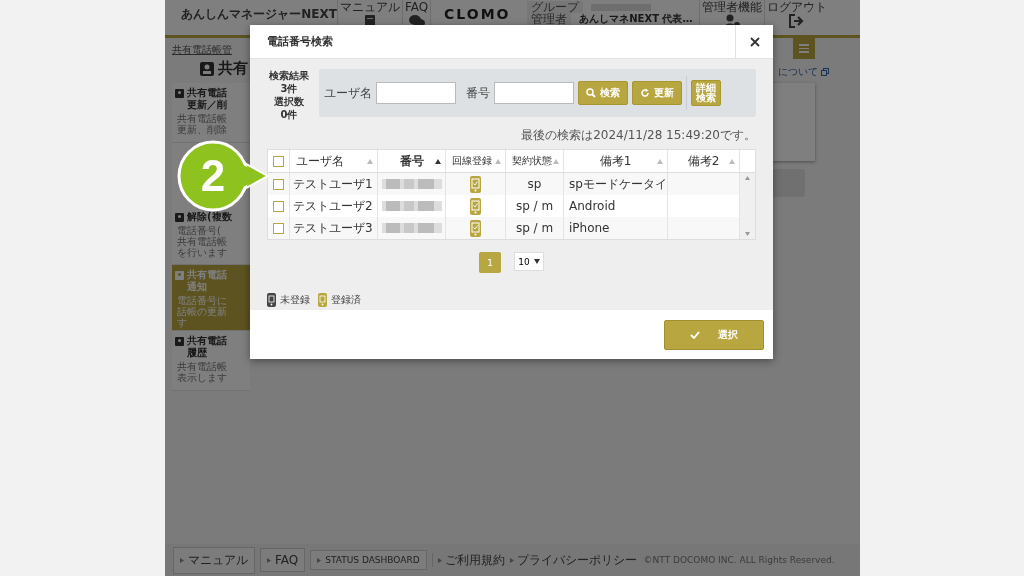 The width and height of the screenshot is (1024, 576). Describe the element at coordinates (289, 75) in the screenshot. I see `result-label: 検索結果` at that location.